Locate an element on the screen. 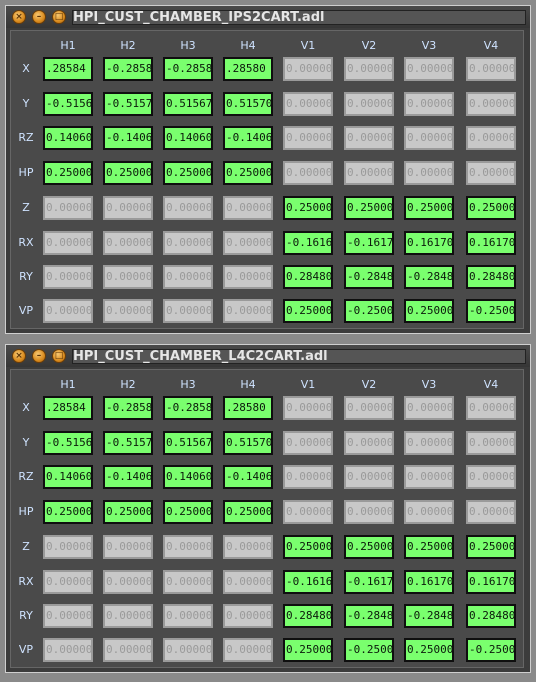  matrix-cell-vp-v1: 0.25000 is located at coordinates (308, 311).